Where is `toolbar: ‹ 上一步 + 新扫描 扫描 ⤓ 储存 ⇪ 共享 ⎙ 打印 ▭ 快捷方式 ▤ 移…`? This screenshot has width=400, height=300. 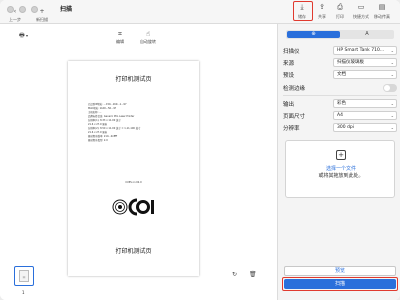
toolbar: ‹ 上一步 + 新扫描 扫描 ⤓ 储存 ⇪ 共享 ⎙ 打印 ▭ 快捷方式 ▤ 移… is located at coordinates (200, 12).